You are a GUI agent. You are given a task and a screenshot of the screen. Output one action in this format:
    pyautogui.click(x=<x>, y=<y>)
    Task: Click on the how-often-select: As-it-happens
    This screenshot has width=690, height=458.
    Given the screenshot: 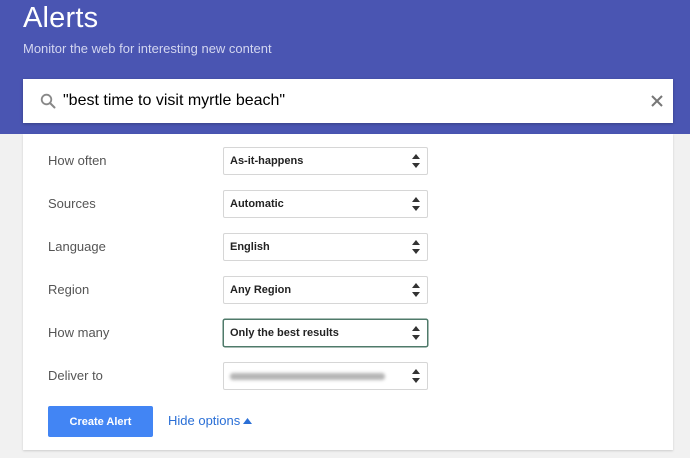 What is the action you would take?
    pyautogui.click(x=325, y=161)
    